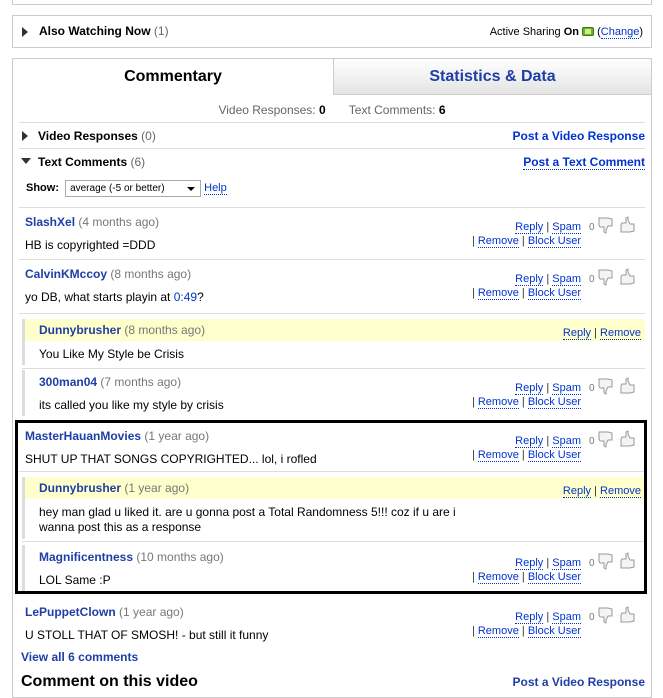  Describe the element at coordinates (185, 297) in the screenshot. I see `timestamp-link: 0:49` at that location.